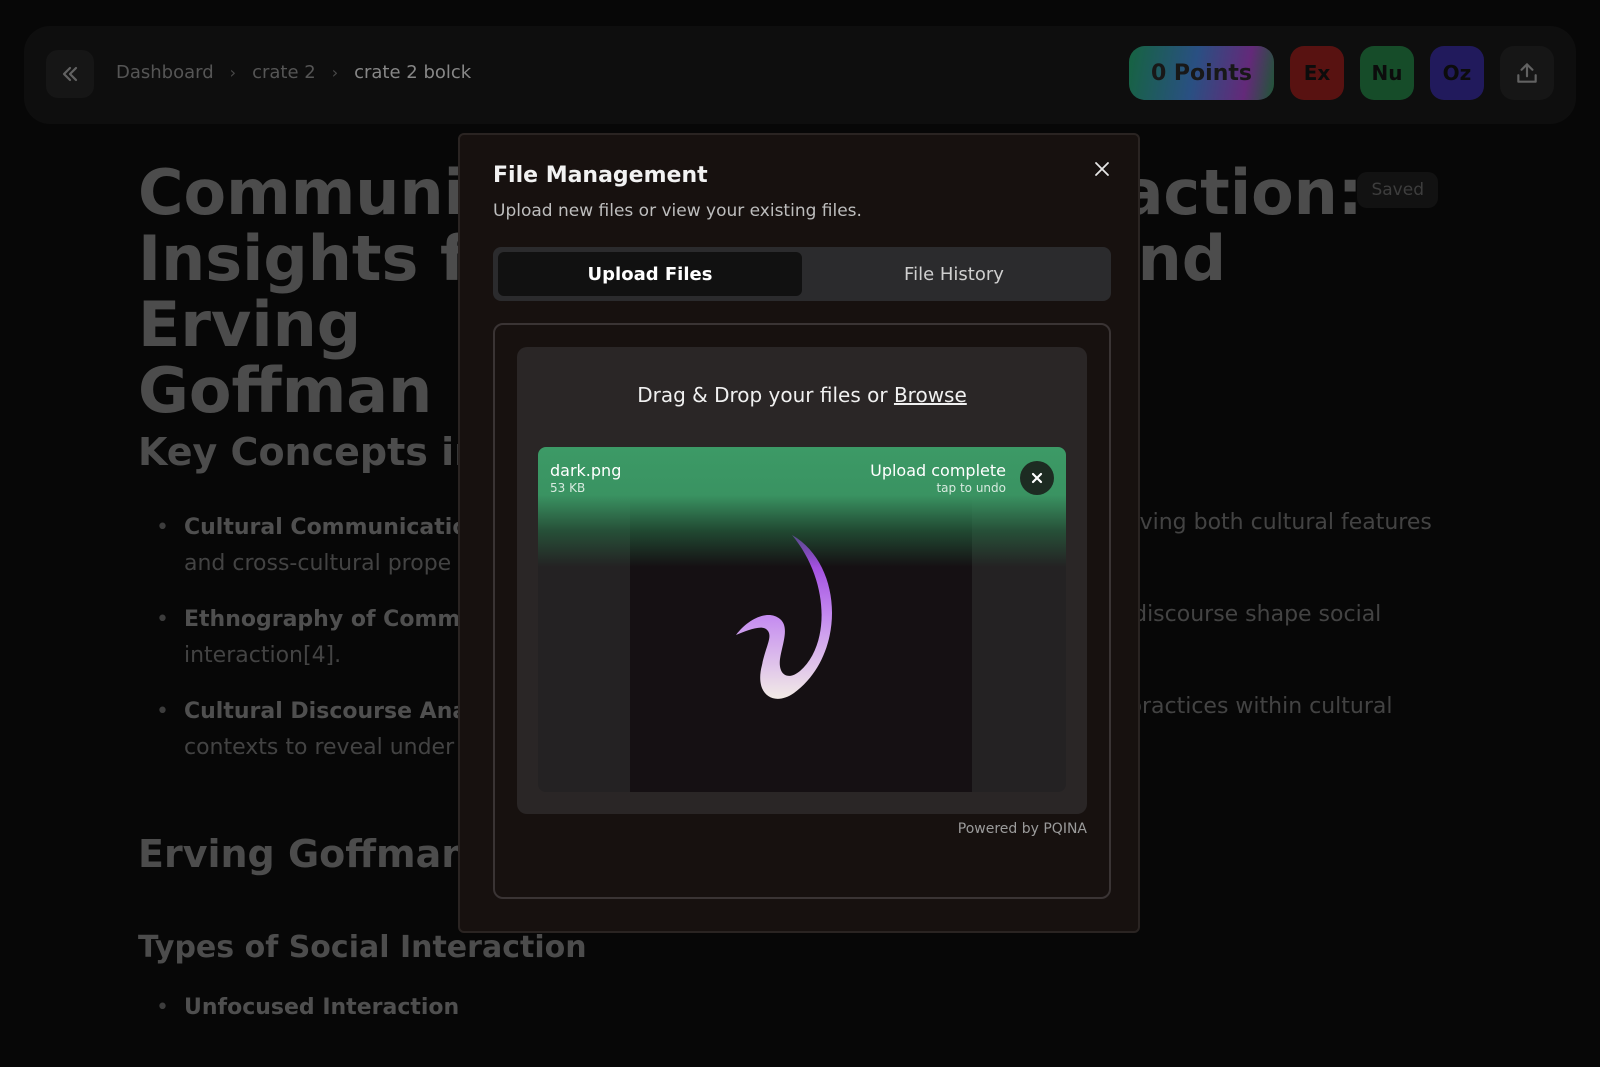 This screenshot has height=1067, width=1600. What do you see at coordinates (930, 395) in the screenshot?
I see `browse-link: Browse` at bounding box center [930, 395].